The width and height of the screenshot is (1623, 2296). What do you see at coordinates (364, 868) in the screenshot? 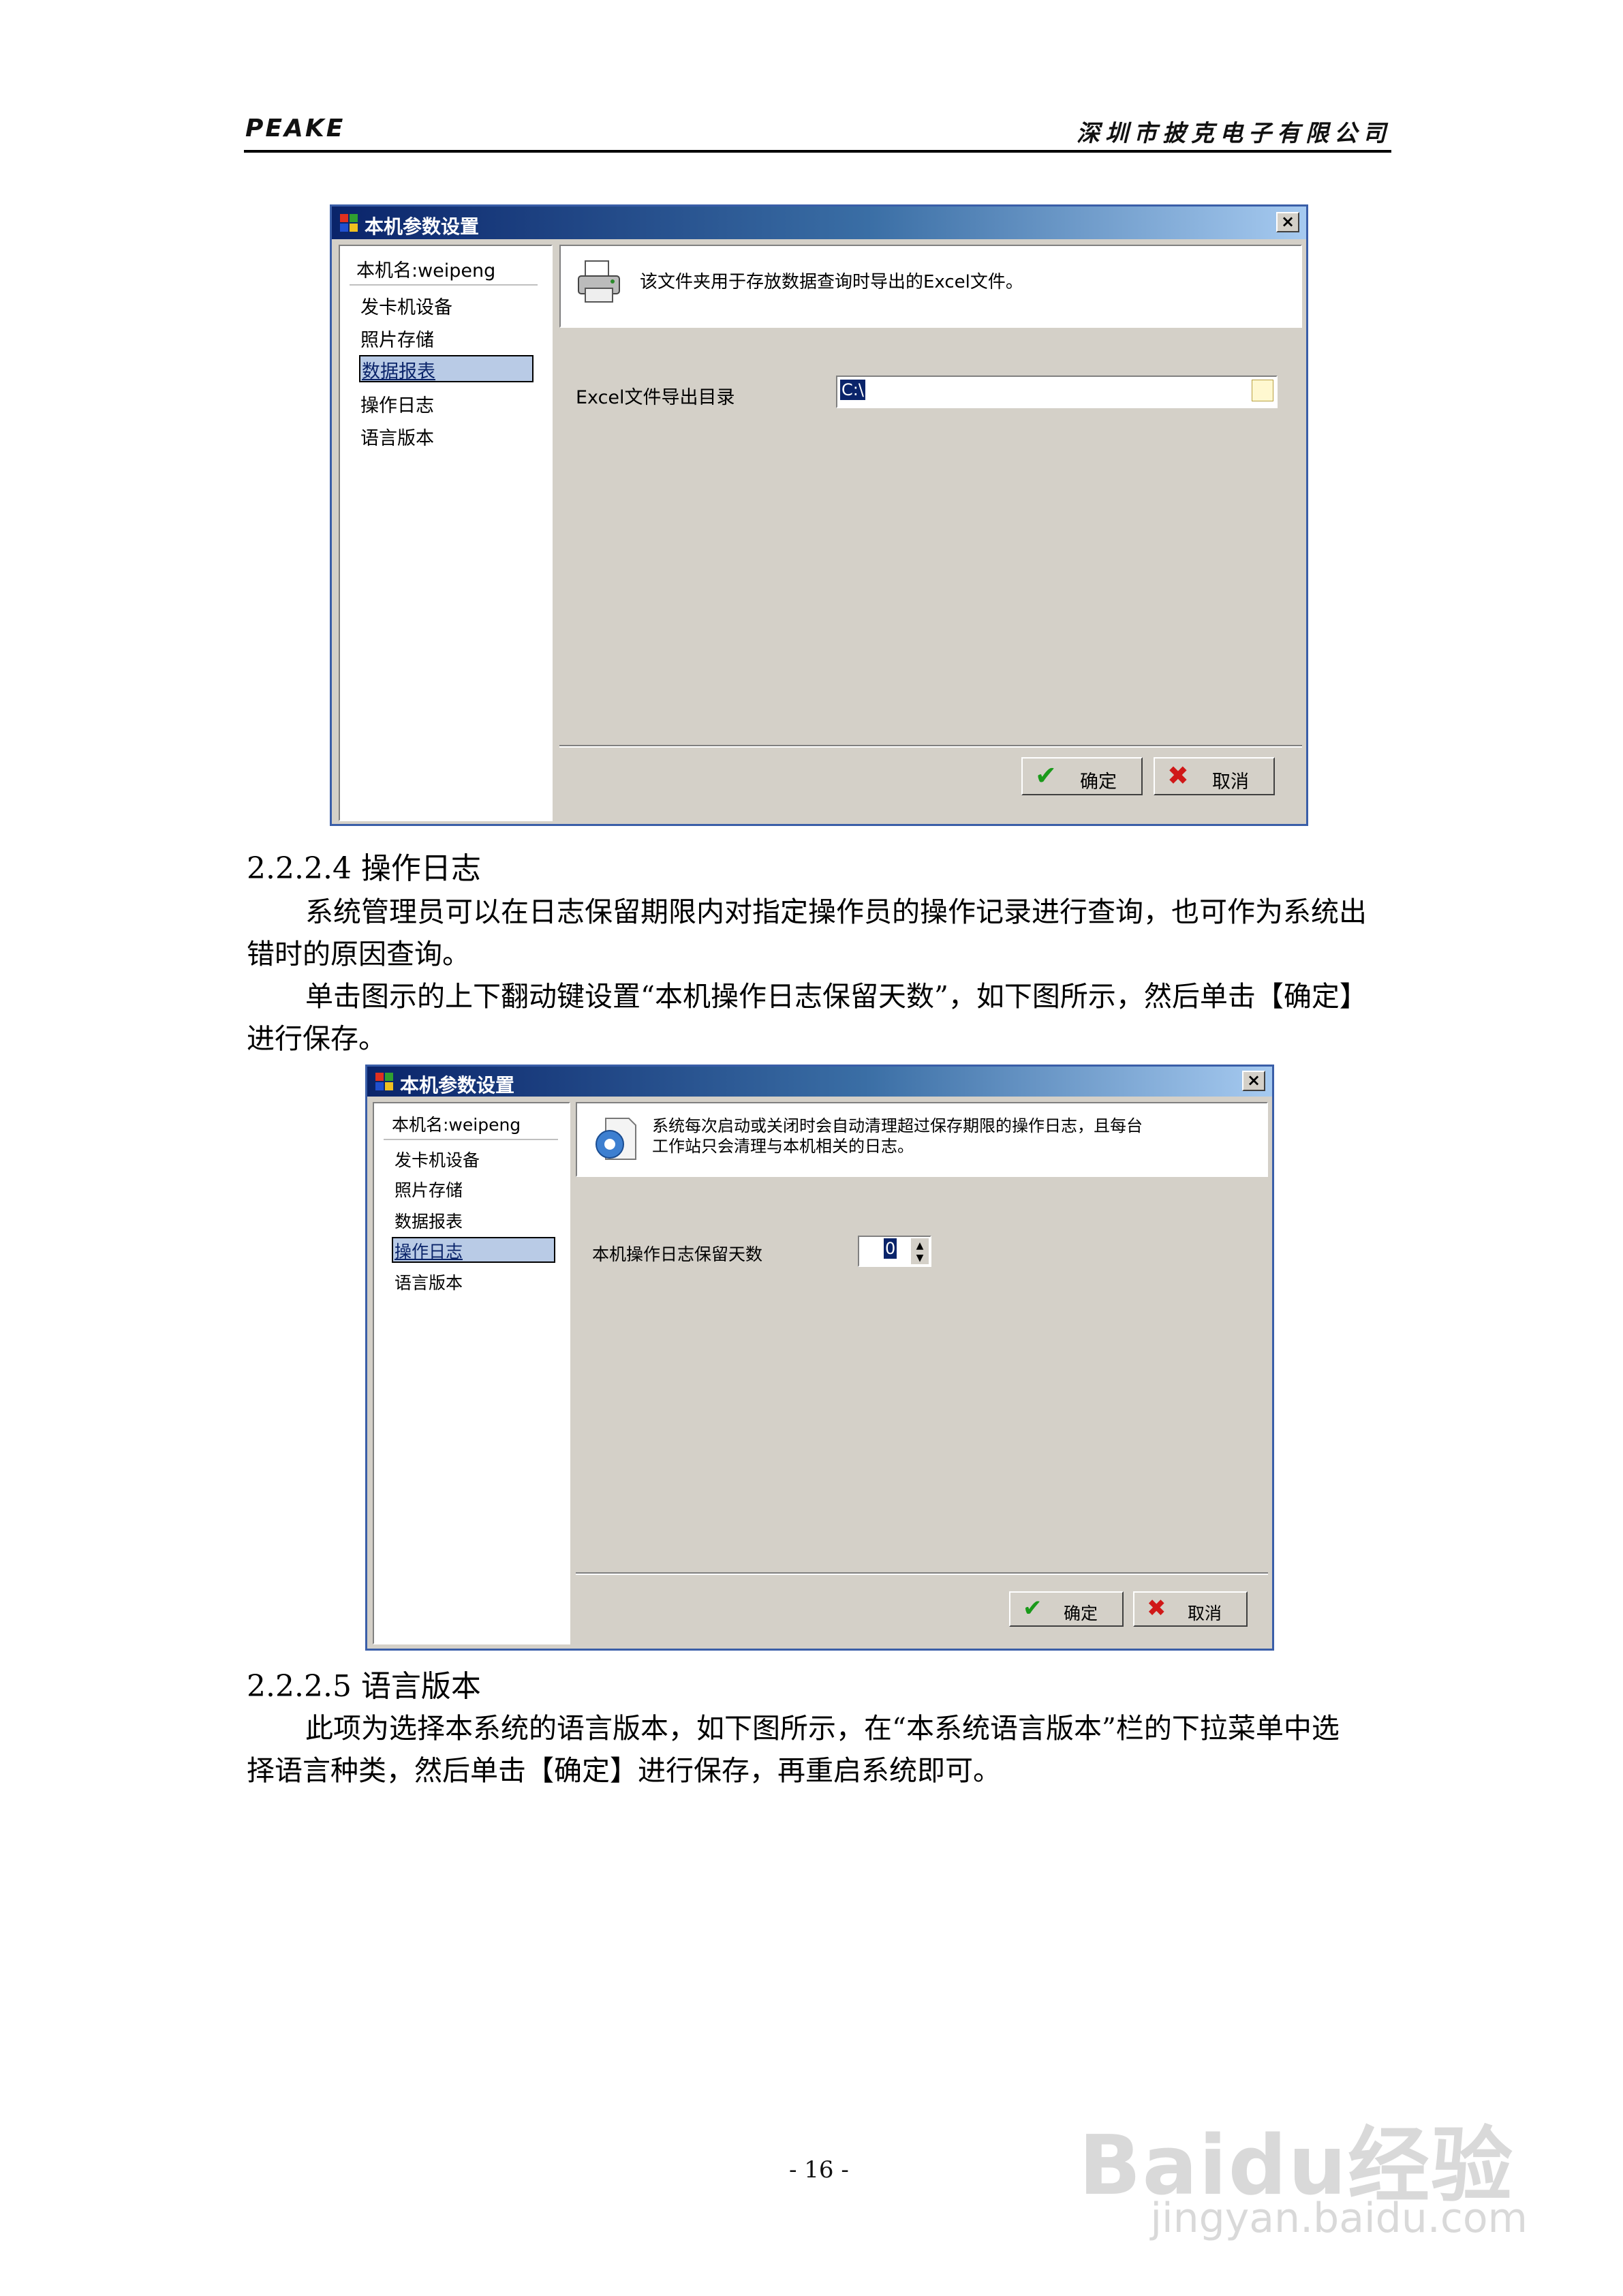
I see `section-heading-operation-log: 2.2.2.4 操作日志` at bounding box center [364, 868].